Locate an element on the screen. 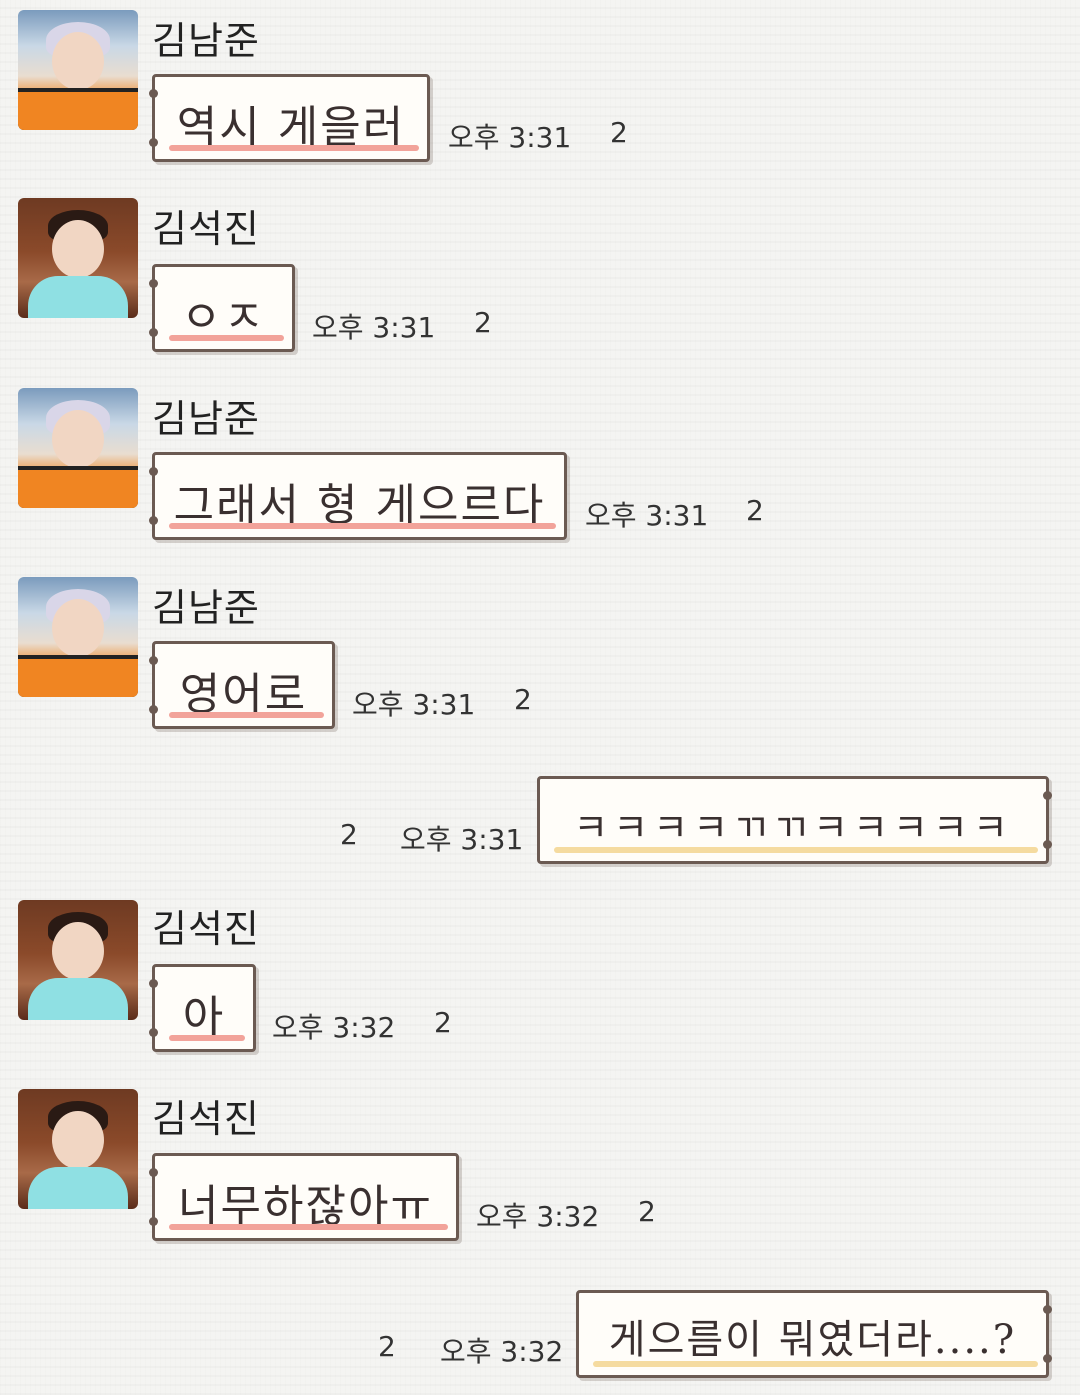  message-bubble: 게으름이 뭐였더라....? is located at coordinates (814, 1334).